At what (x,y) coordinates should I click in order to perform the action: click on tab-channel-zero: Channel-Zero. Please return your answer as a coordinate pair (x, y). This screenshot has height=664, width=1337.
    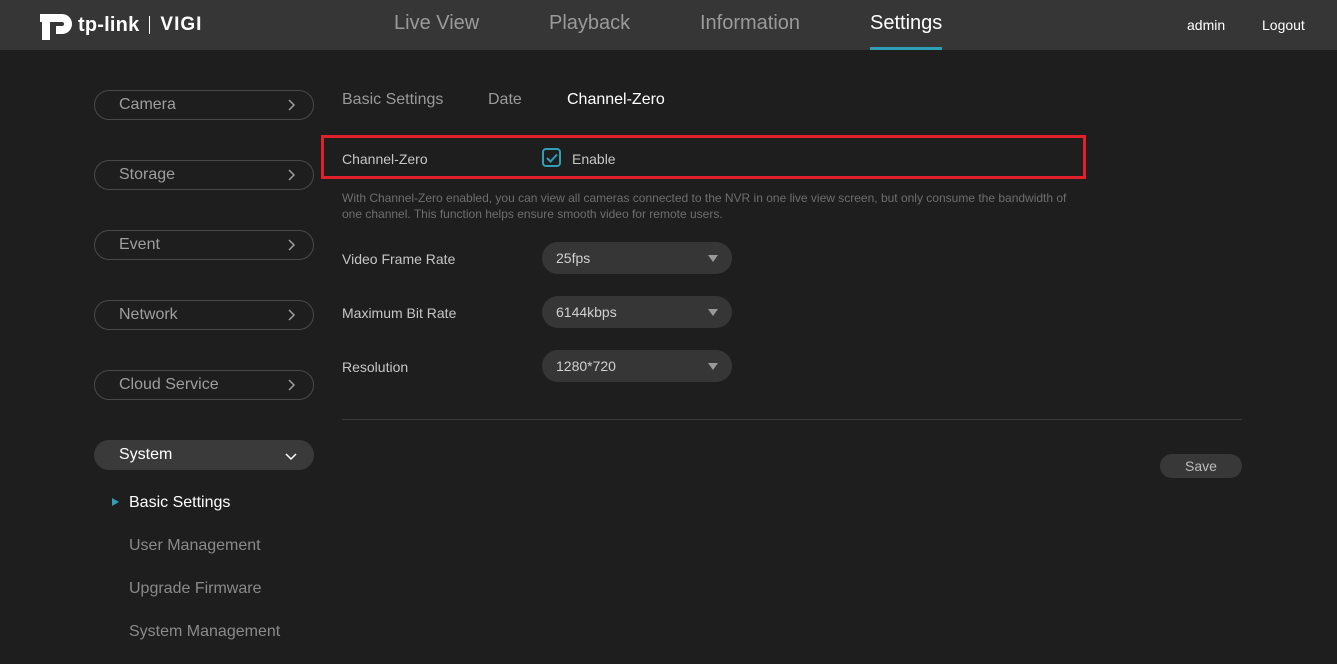
    Looking at the image, I should click on (616, 100).